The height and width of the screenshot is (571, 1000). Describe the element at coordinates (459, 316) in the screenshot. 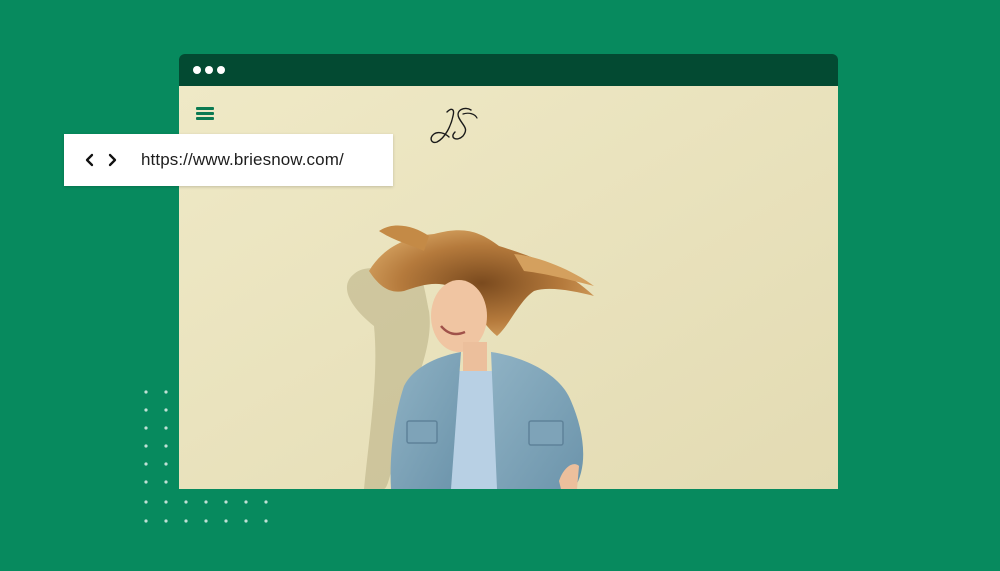

I see `face-shape` at that location.